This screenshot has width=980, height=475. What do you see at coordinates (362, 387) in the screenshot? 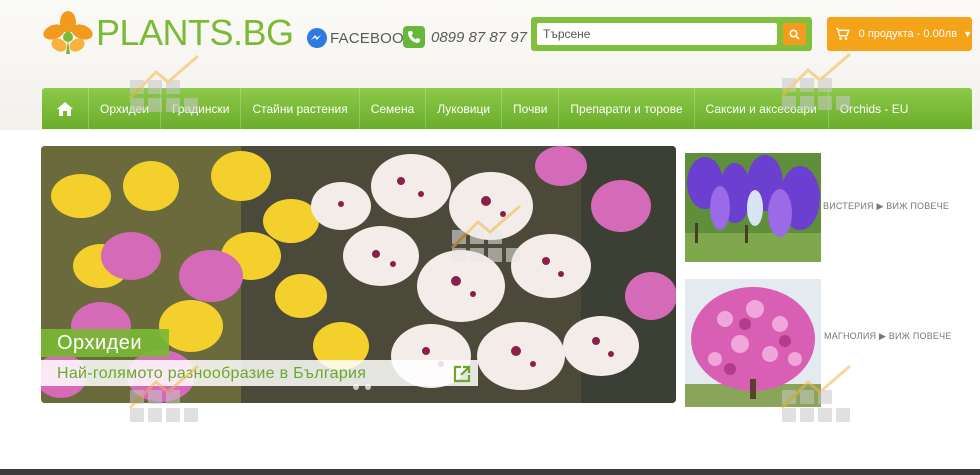
I see `slider-dots` at bounding box center [362, 387].